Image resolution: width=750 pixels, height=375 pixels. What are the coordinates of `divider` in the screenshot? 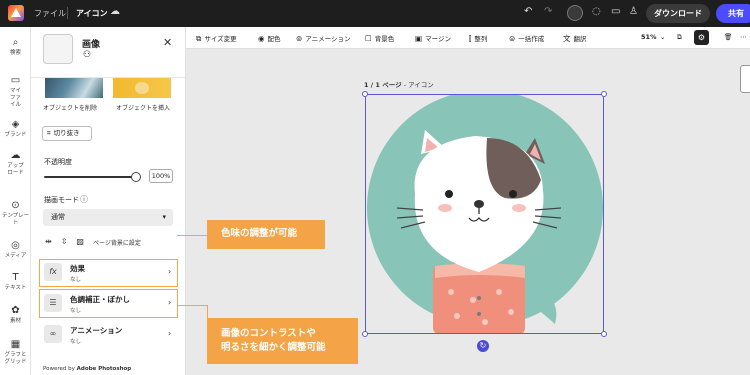 It's located at (67, 13).